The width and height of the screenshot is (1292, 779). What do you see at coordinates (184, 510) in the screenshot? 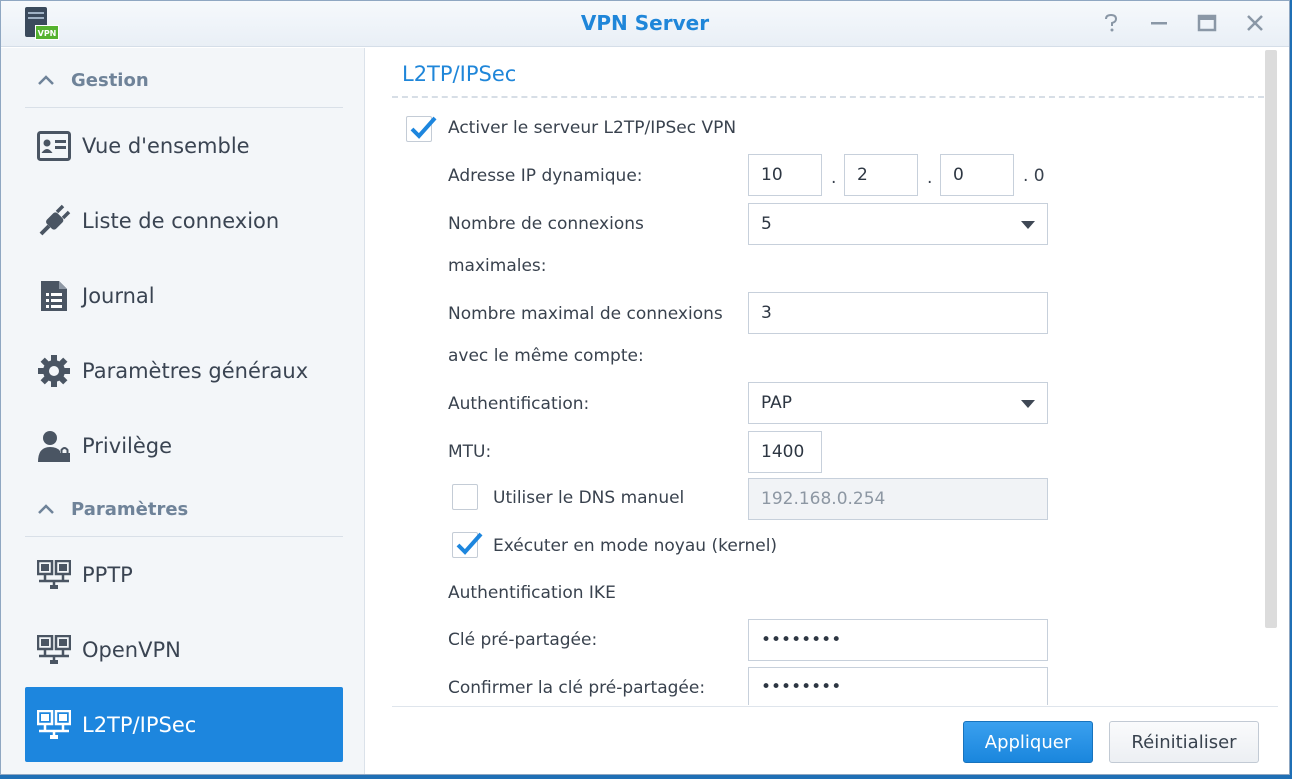
I see `section-header-parametres: Paramètres` at bounding box center [184, 510].